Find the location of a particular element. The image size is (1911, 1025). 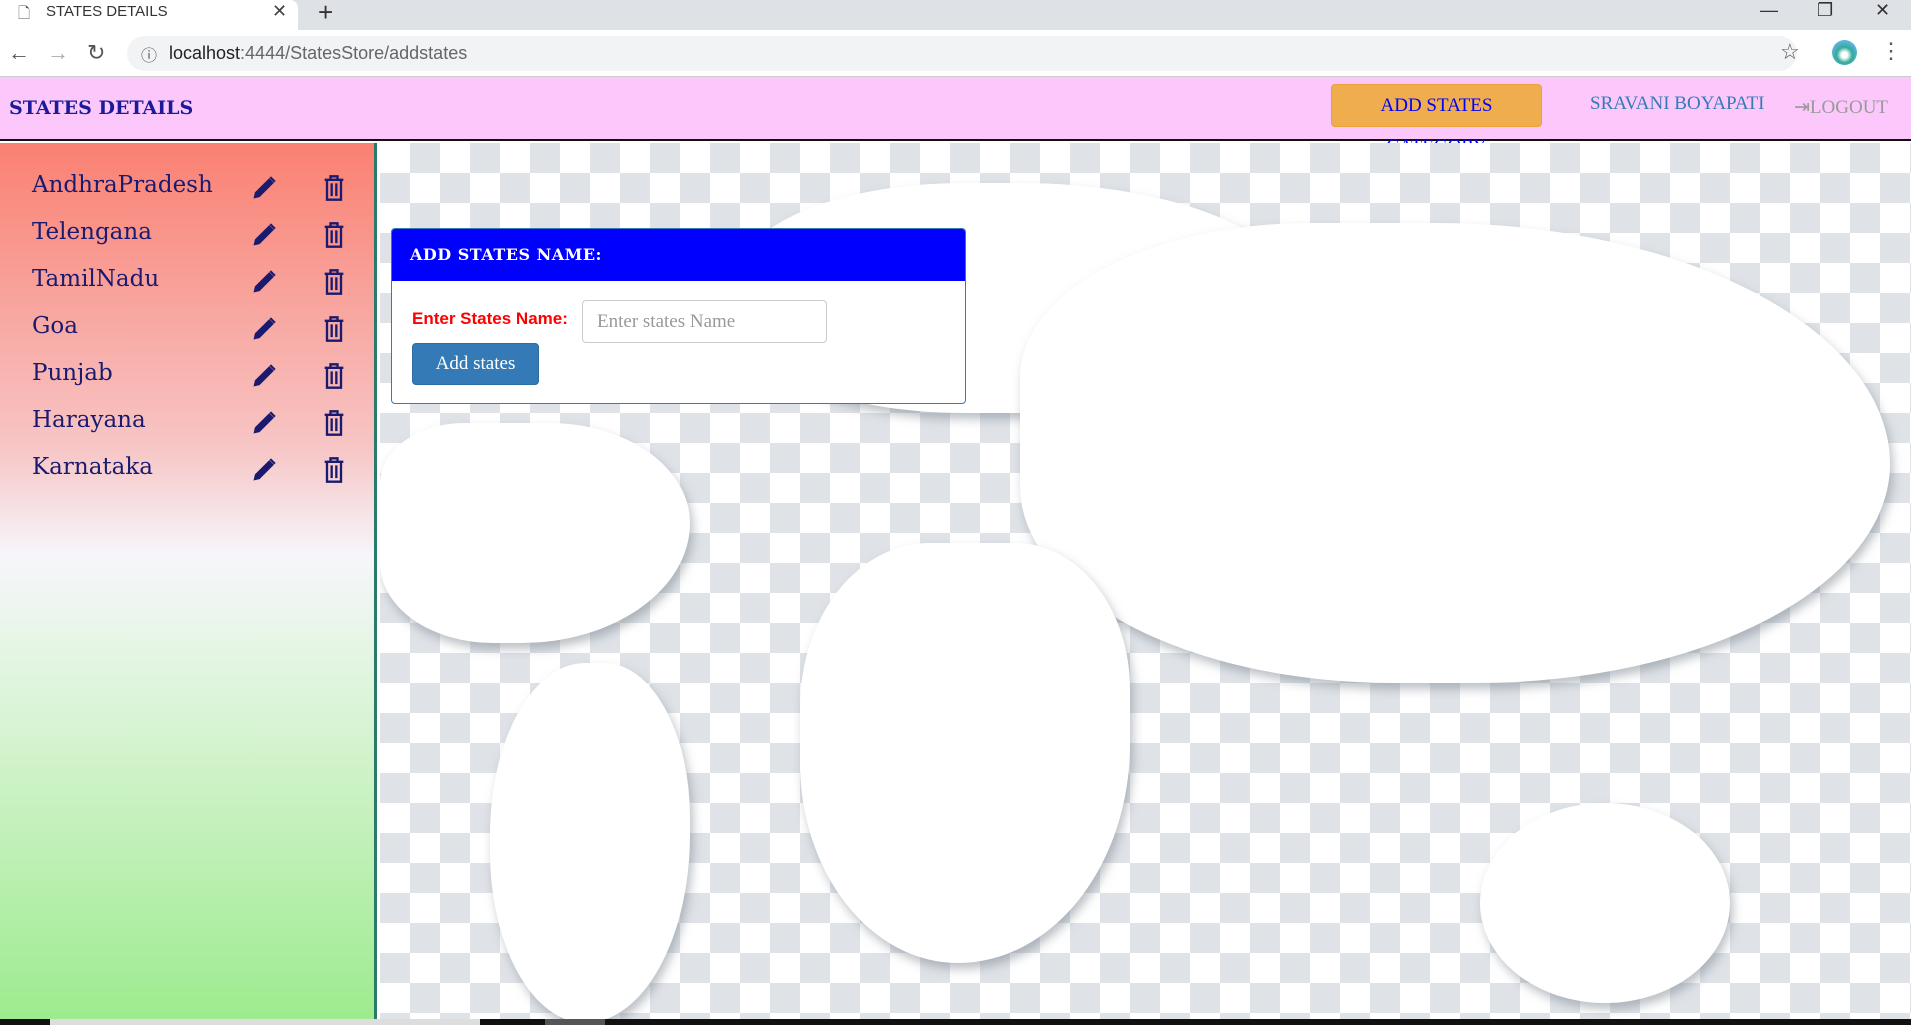

tab-title: STATES DETAILS is located at coordinates (107, 11).